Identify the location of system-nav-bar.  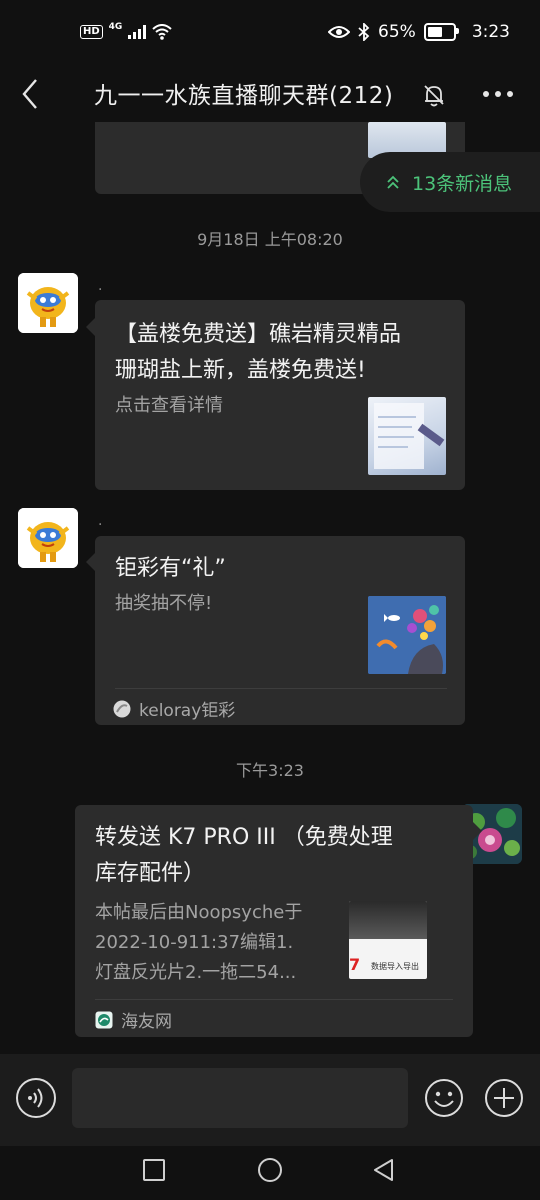
(270, 1173).